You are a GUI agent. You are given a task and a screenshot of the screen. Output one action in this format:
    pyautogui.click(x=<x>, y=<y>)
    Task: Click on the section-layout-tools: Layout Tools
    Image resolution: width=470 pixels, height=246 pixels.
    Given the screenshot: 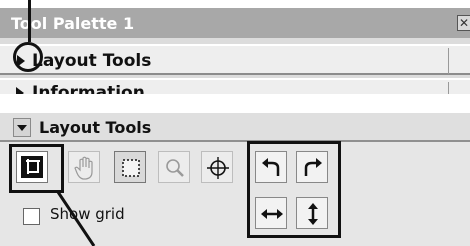 What is the action you would take?
    pyautogui.click(x=235, y=59)
    